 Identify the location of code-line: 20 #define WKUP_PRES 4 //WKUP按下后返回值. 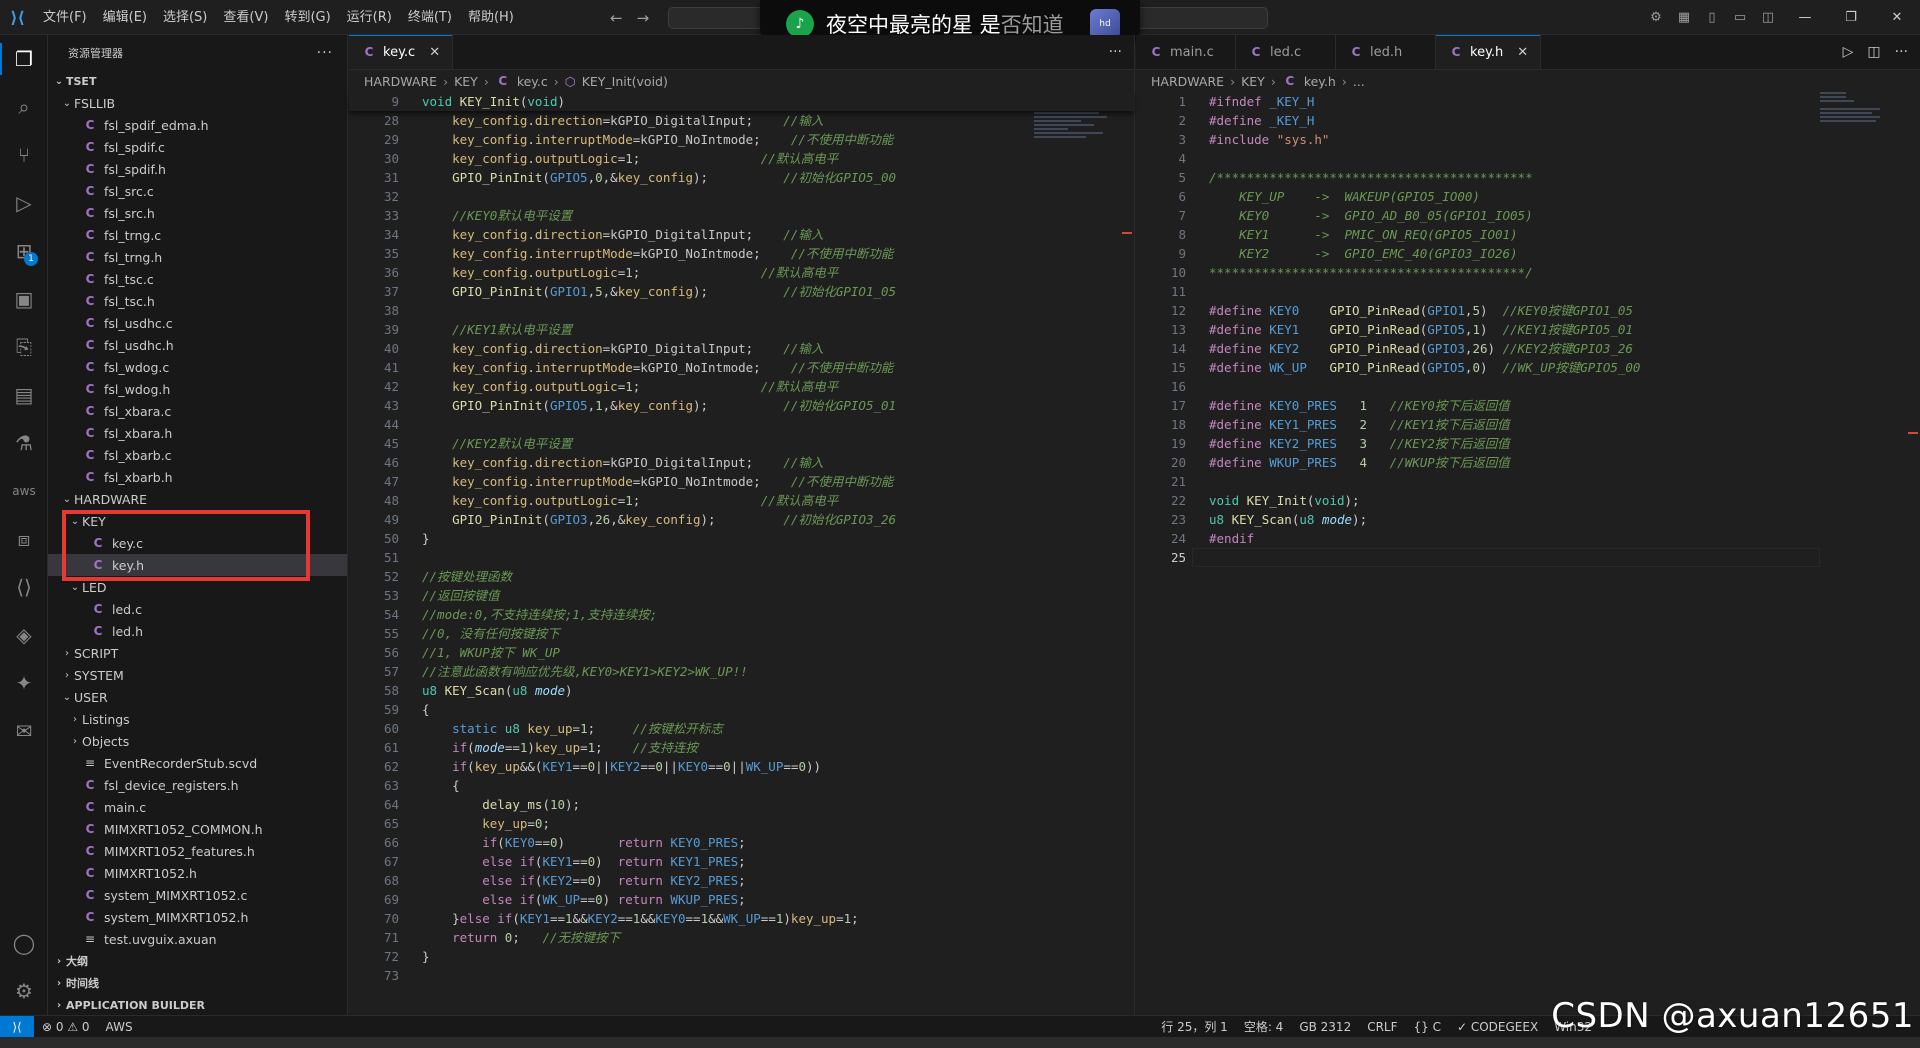
(1528, 462).